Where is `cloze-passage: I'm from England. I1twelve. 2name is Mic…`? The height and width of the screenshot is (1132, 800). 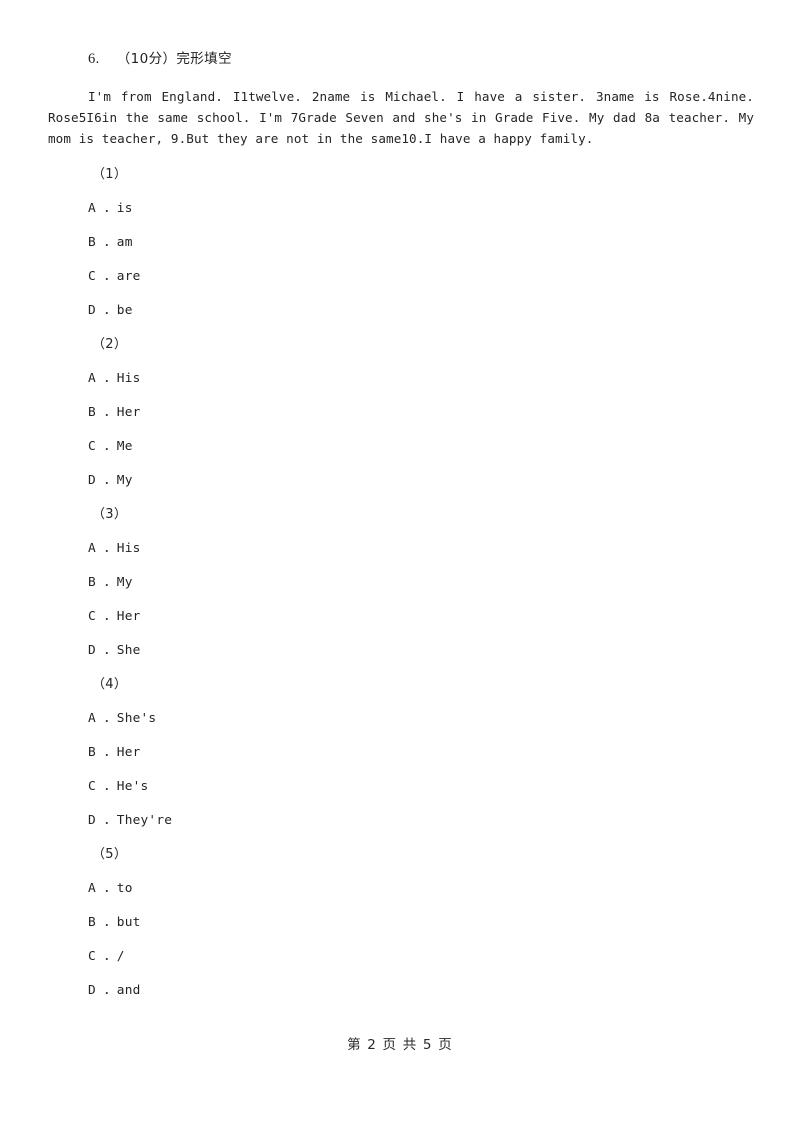 cloze-passage: I'm from England. I1twelve. 2name is Mic… is located at coordinates (401, 117).